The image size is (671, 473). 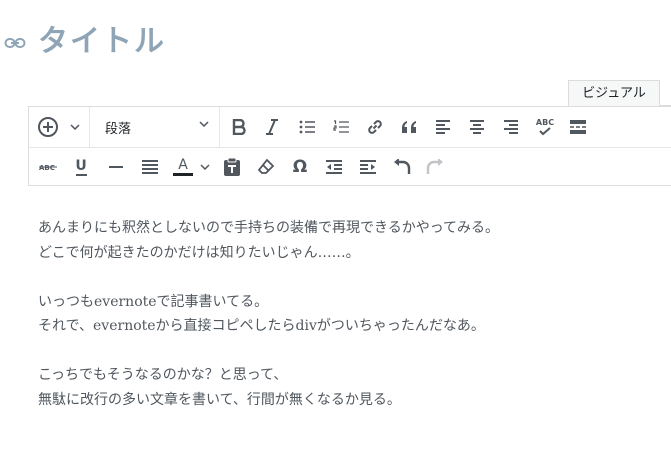 I want to click on tab-visual: ビジュアル, so click(x=614, y=93).